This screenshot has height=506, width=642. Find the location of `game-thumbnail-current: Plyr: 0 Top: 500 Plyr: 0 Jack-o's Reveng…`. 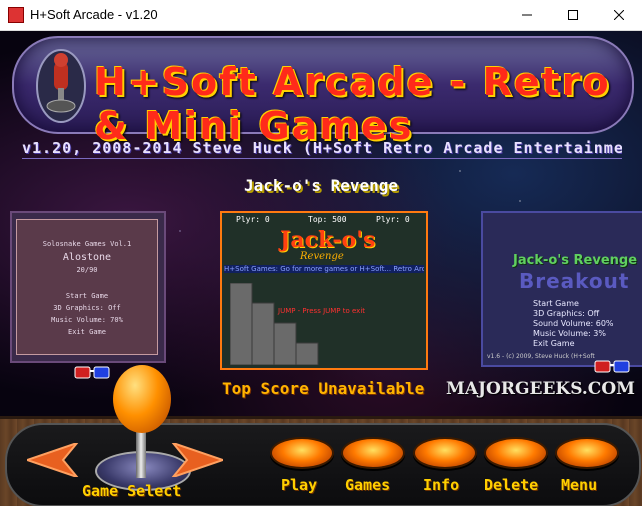

game-thumbnail-current: Plyr: 0 Top: 500 Plyr: 0 Jack-o's Reveng… is located at coordinates (324, 290).